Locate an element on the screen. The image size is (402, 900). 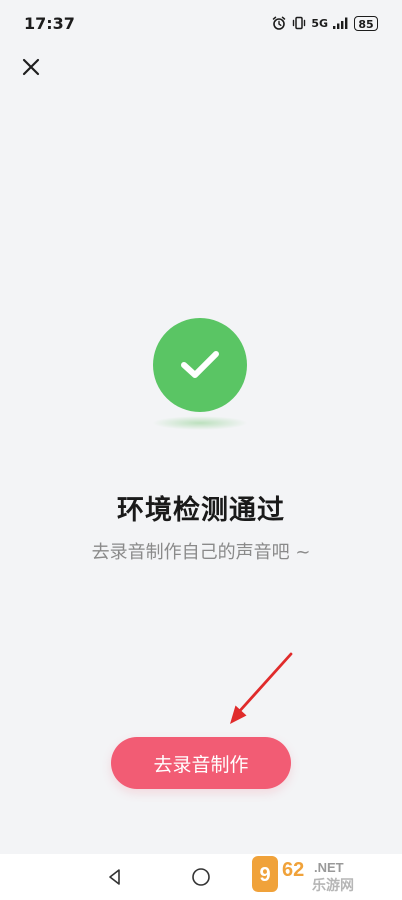
close-button is located at coordinates (31, 67).